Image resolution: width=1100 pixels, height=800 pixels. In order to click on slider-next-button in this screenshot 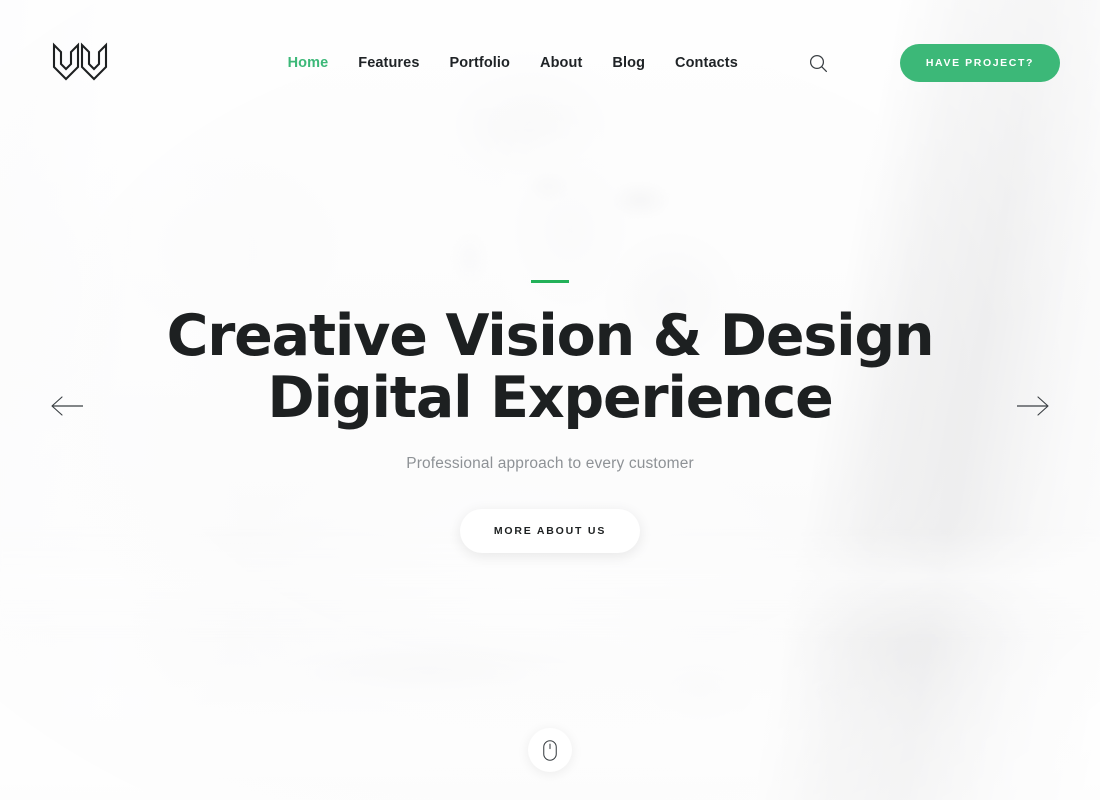, I will do `click(1033, 406)`.